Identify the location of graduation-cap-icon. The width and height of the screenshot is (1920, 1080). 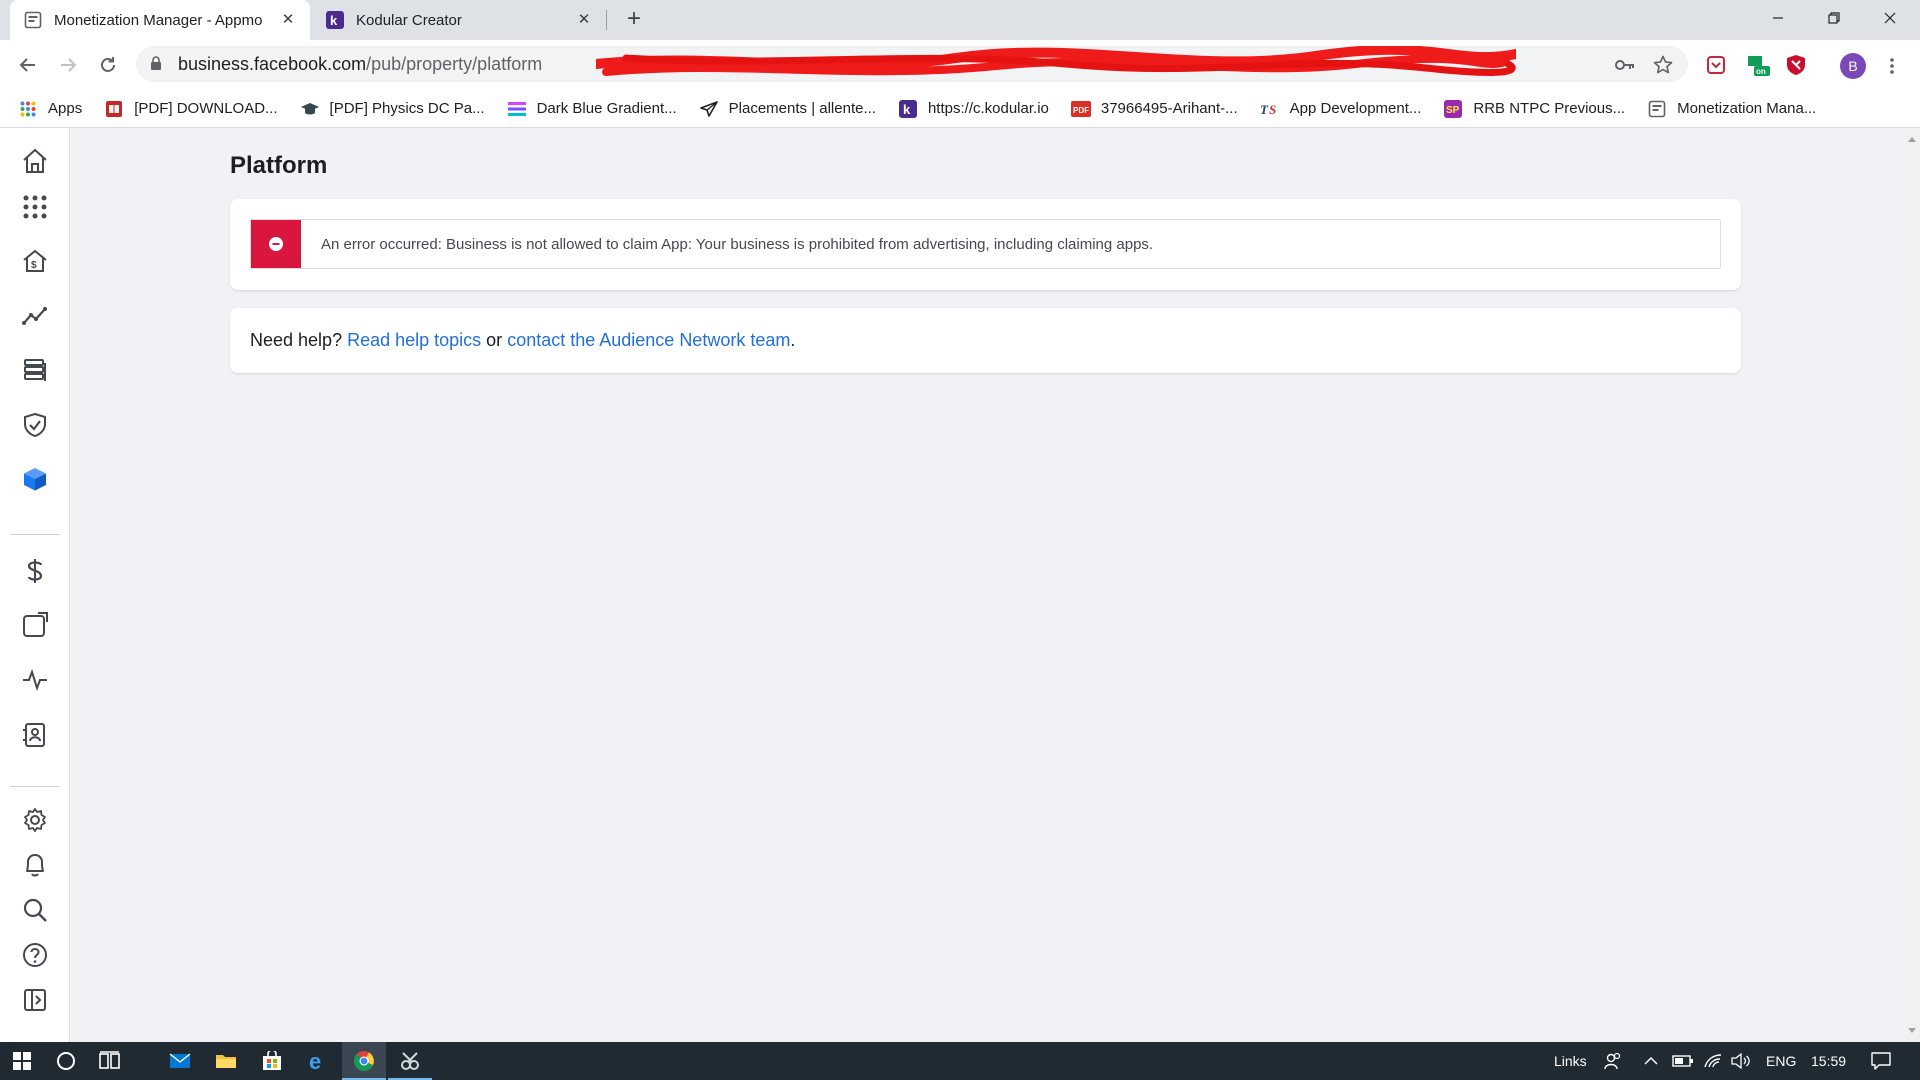
(310, 109).